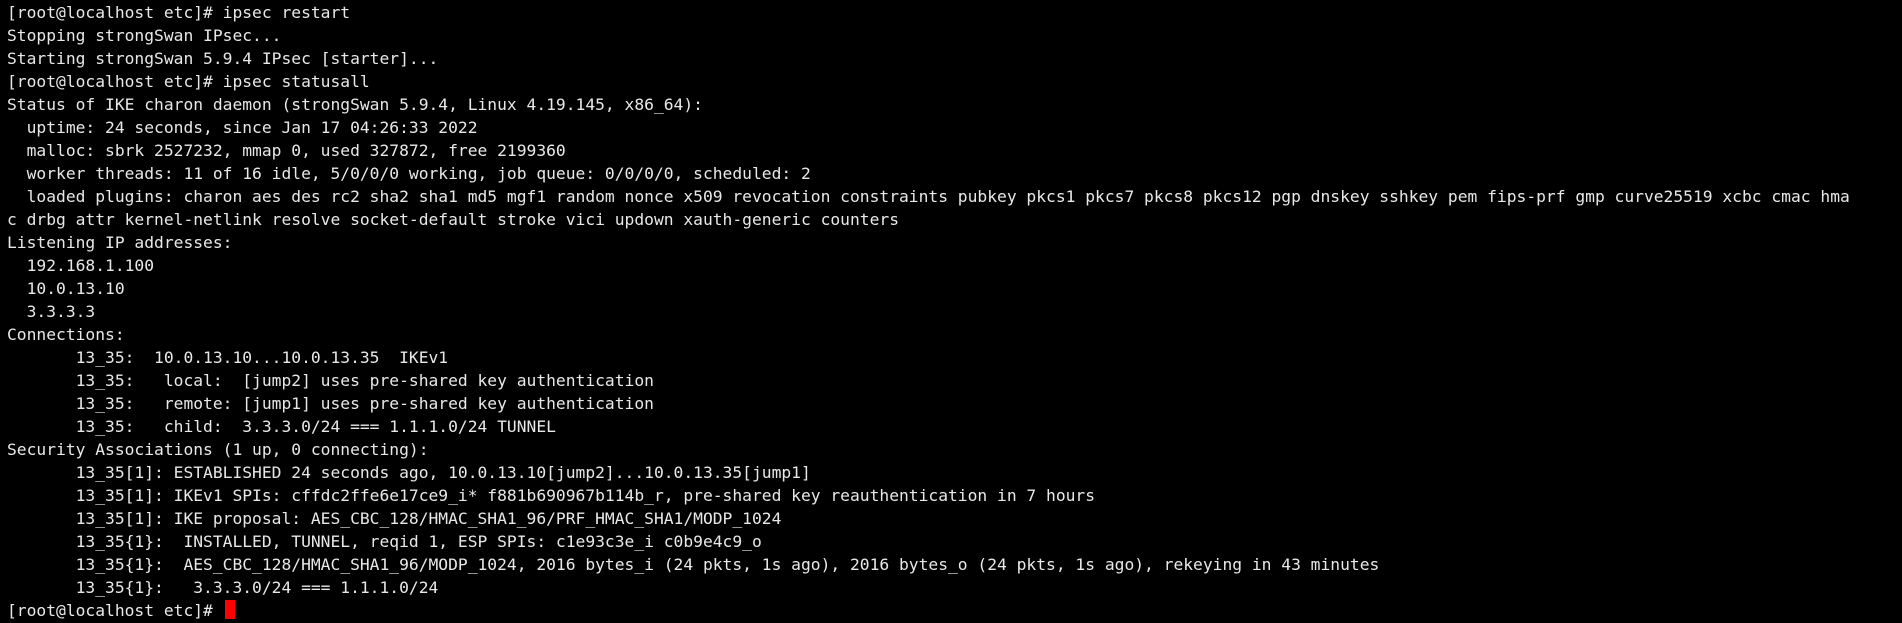 The width and height of the screenshot is (1902, 623). Describe the element at coordinates (115, 610) in the screenshot. I see `shell-prompt: [root@localhost etc]#` at that location.